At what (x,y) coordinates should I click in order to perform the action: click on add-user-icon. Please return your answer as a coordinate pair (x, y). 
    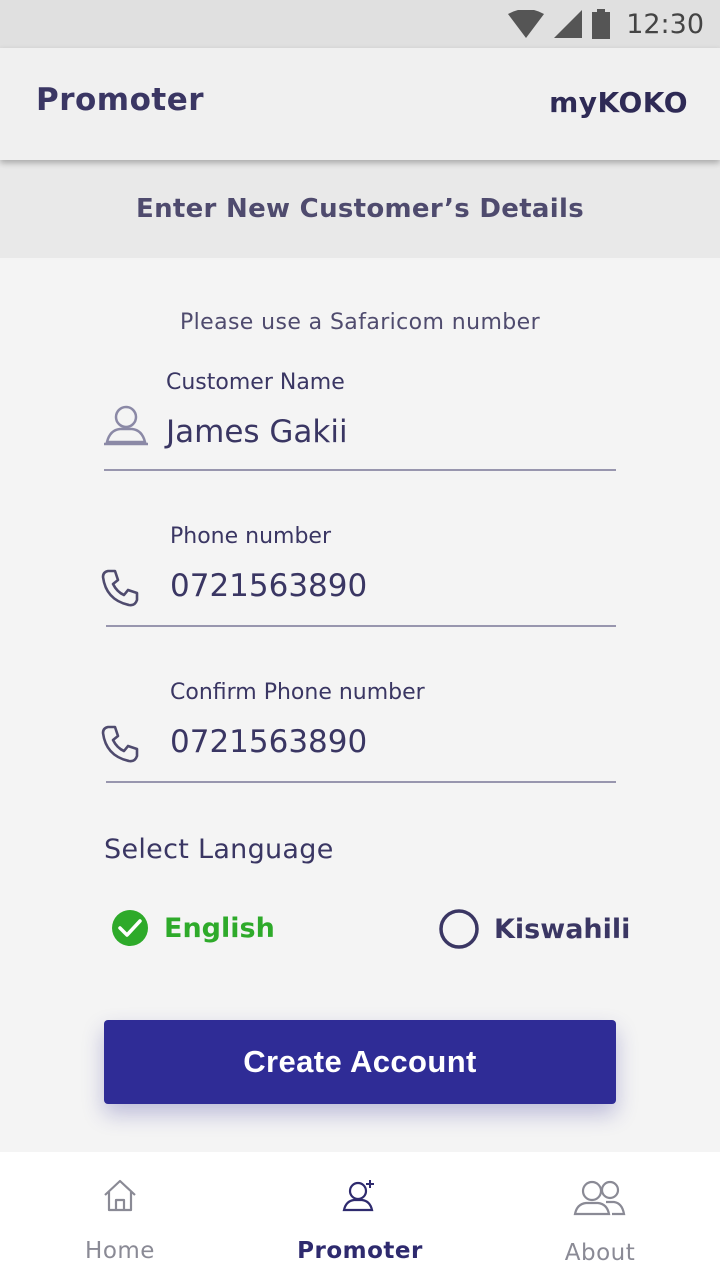
    Looking at the image, I should click on (358, 1196).